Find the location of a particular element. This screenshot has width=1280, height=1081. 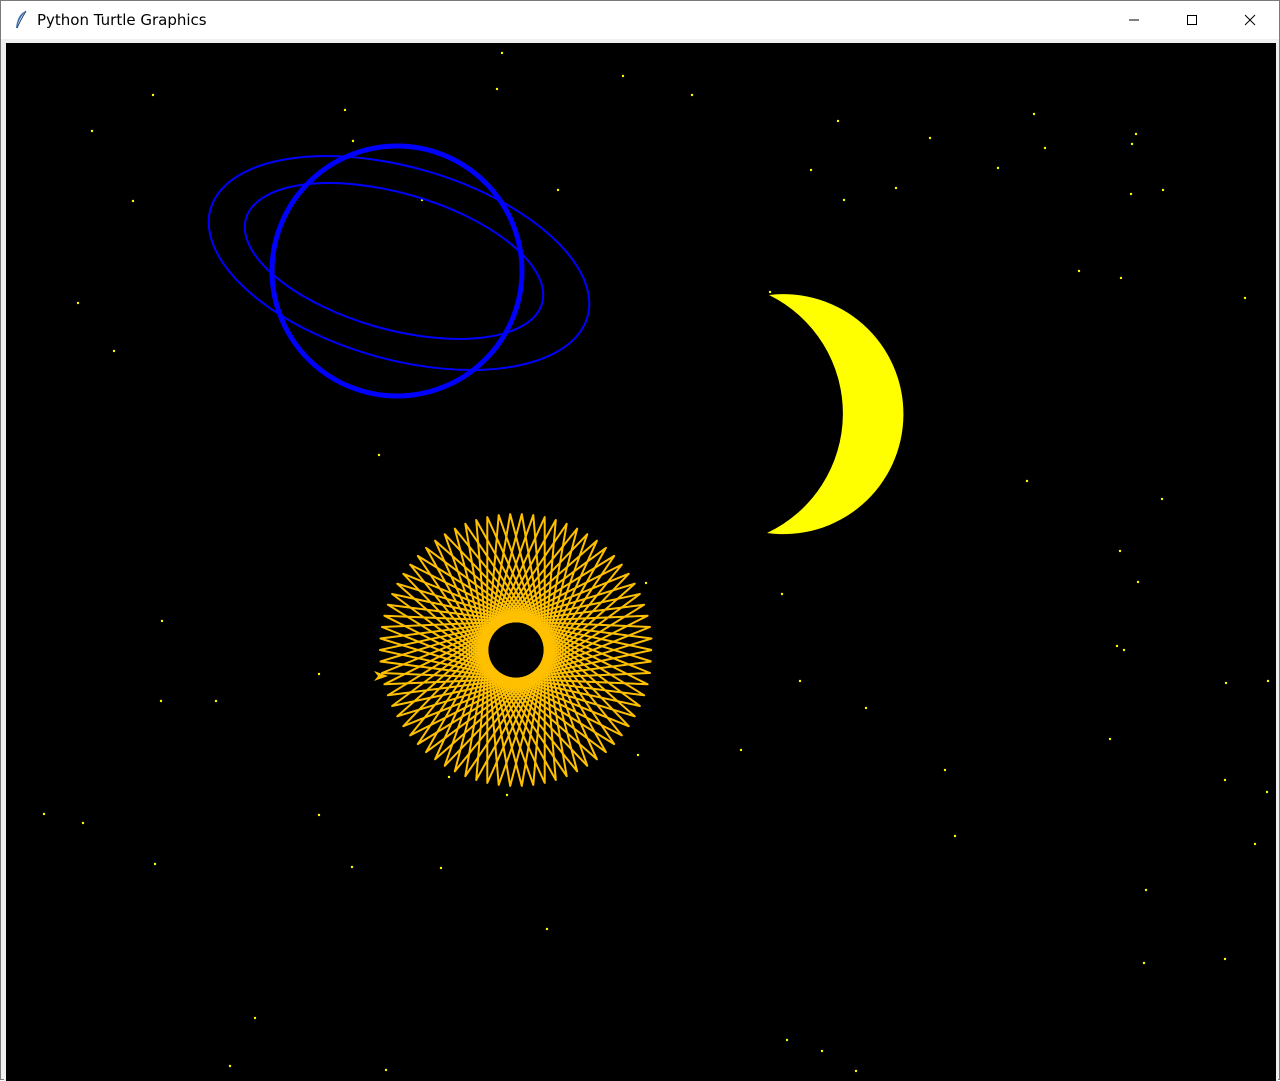

planet-ring-outer is located at coordinates (399, 263).